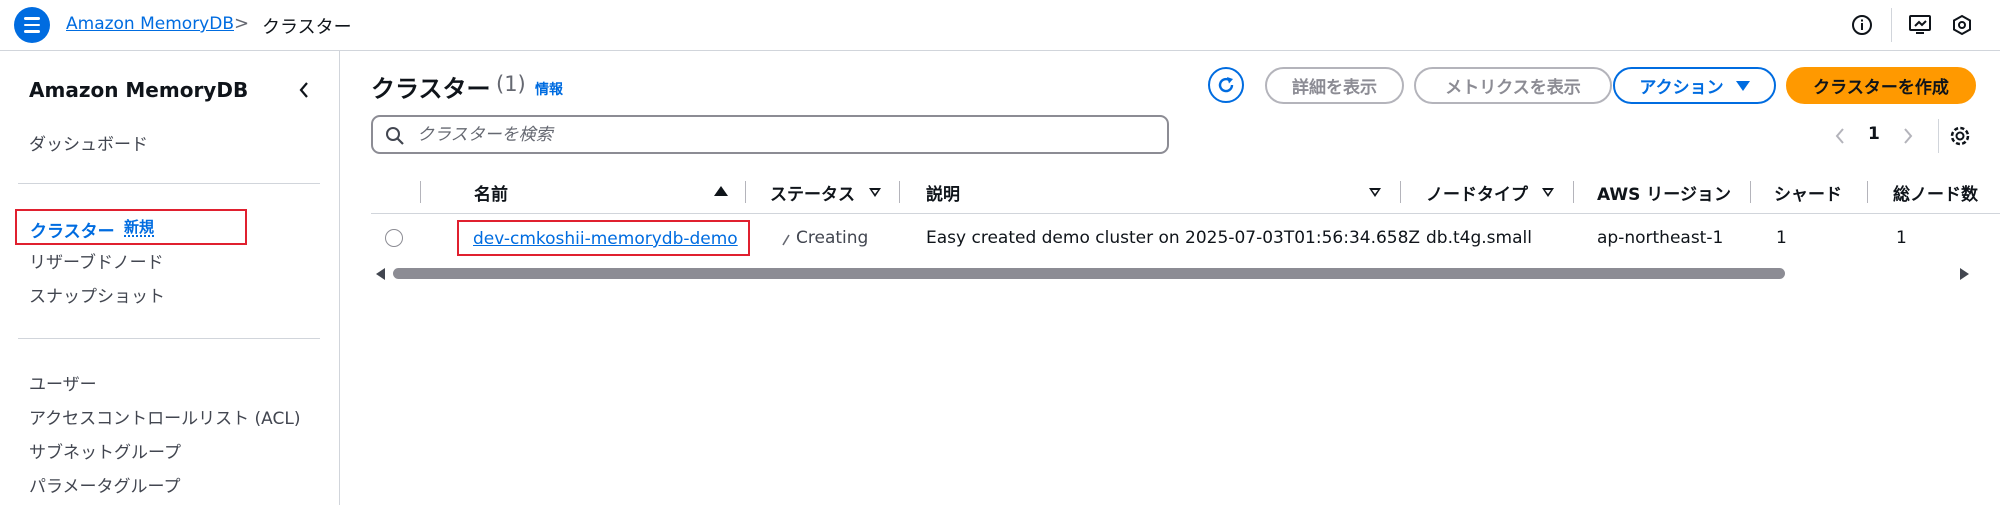 This screenshot has width=2000, height=505. What do you see at coordinates (1477, 192) in the screenshot?
I see `column-header-node-type: ノードタイプ` at bounding box center [1477, 192].